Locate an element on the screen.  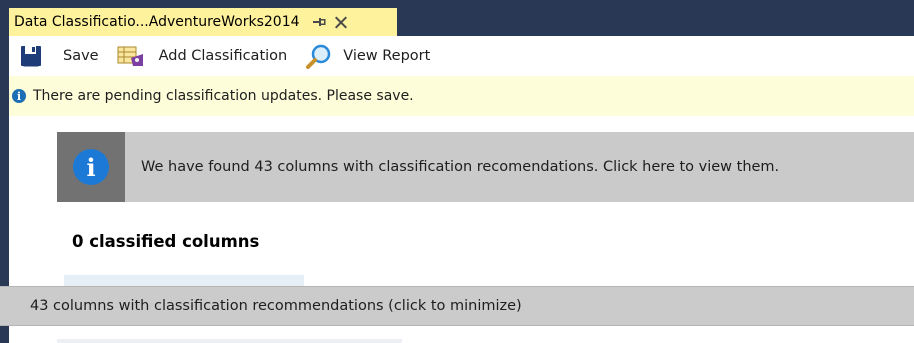
view-report-button: View Report is located at coordinates (367, 56).